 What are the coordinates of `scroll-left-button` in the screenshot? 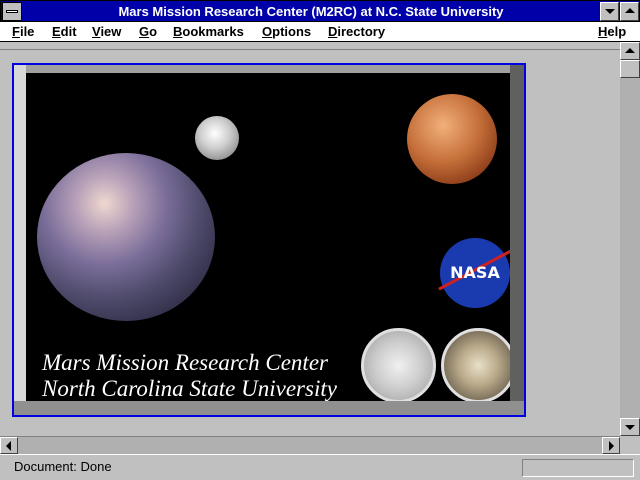 It's located at (9, 445).